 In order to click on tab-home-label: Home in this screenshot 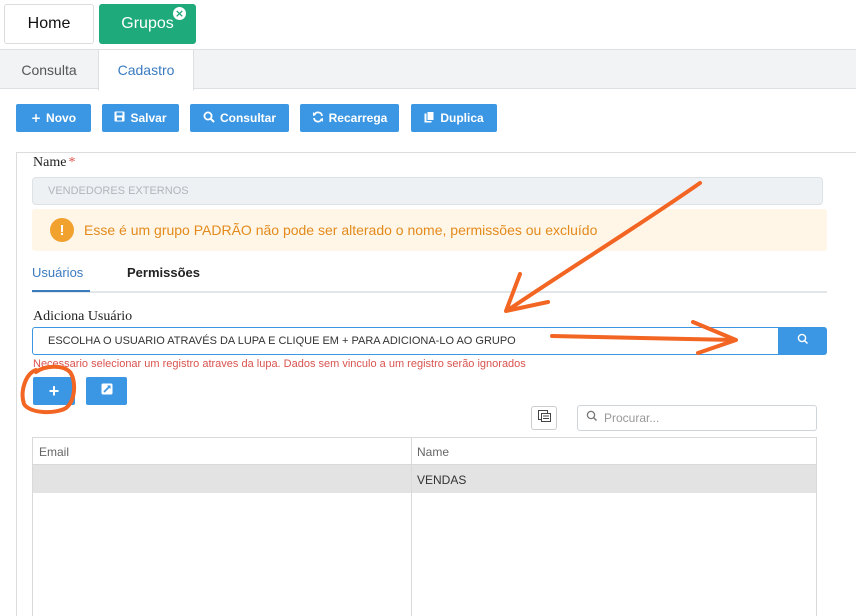, I will do `click(49, 23)`.